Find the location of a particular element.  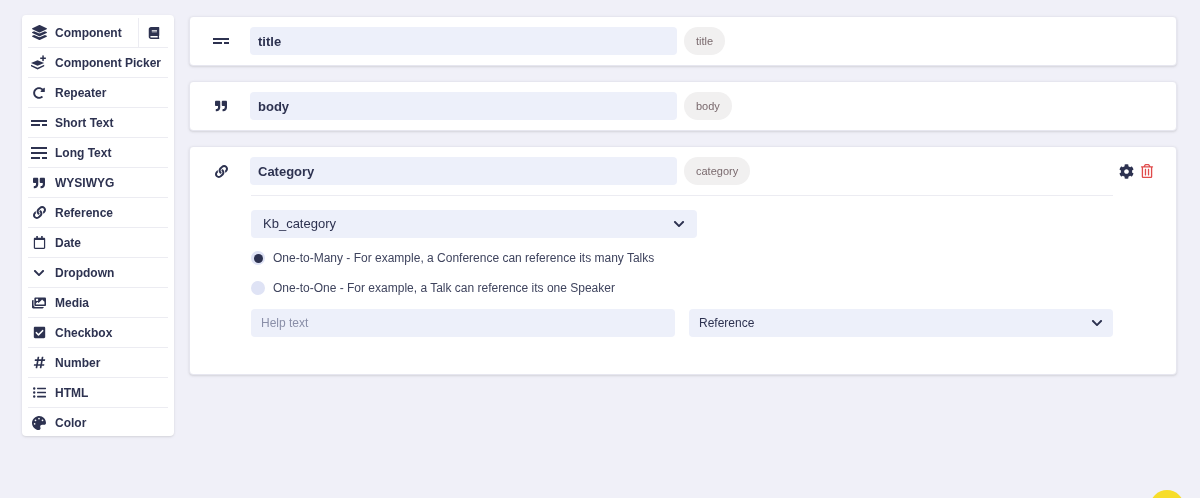

delete-button is located at coordinates (1147, 171).